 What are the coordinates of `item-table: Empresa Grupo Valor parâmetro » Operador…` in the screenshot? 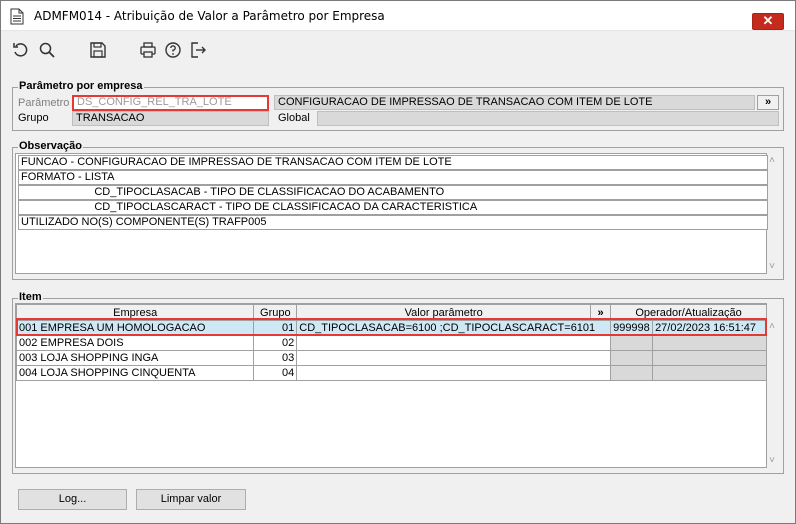 It's located at (391, 342).